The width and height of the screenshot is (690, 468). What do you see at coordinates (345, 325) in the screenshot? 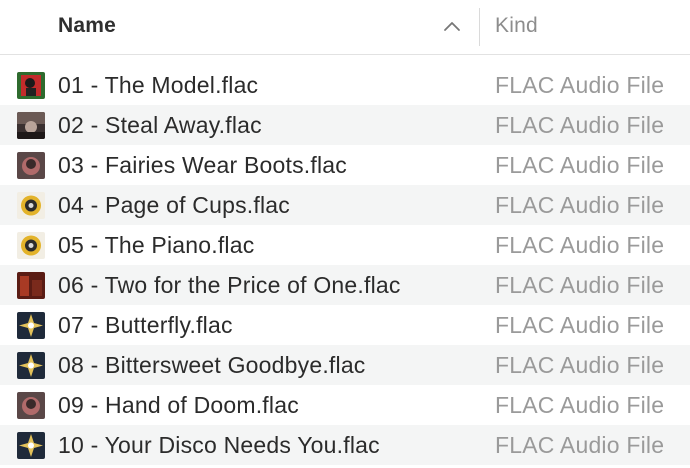
I see `file-row: 07 - Butterfly.flac FLAC Audio File` at bounding box center [345, 325].